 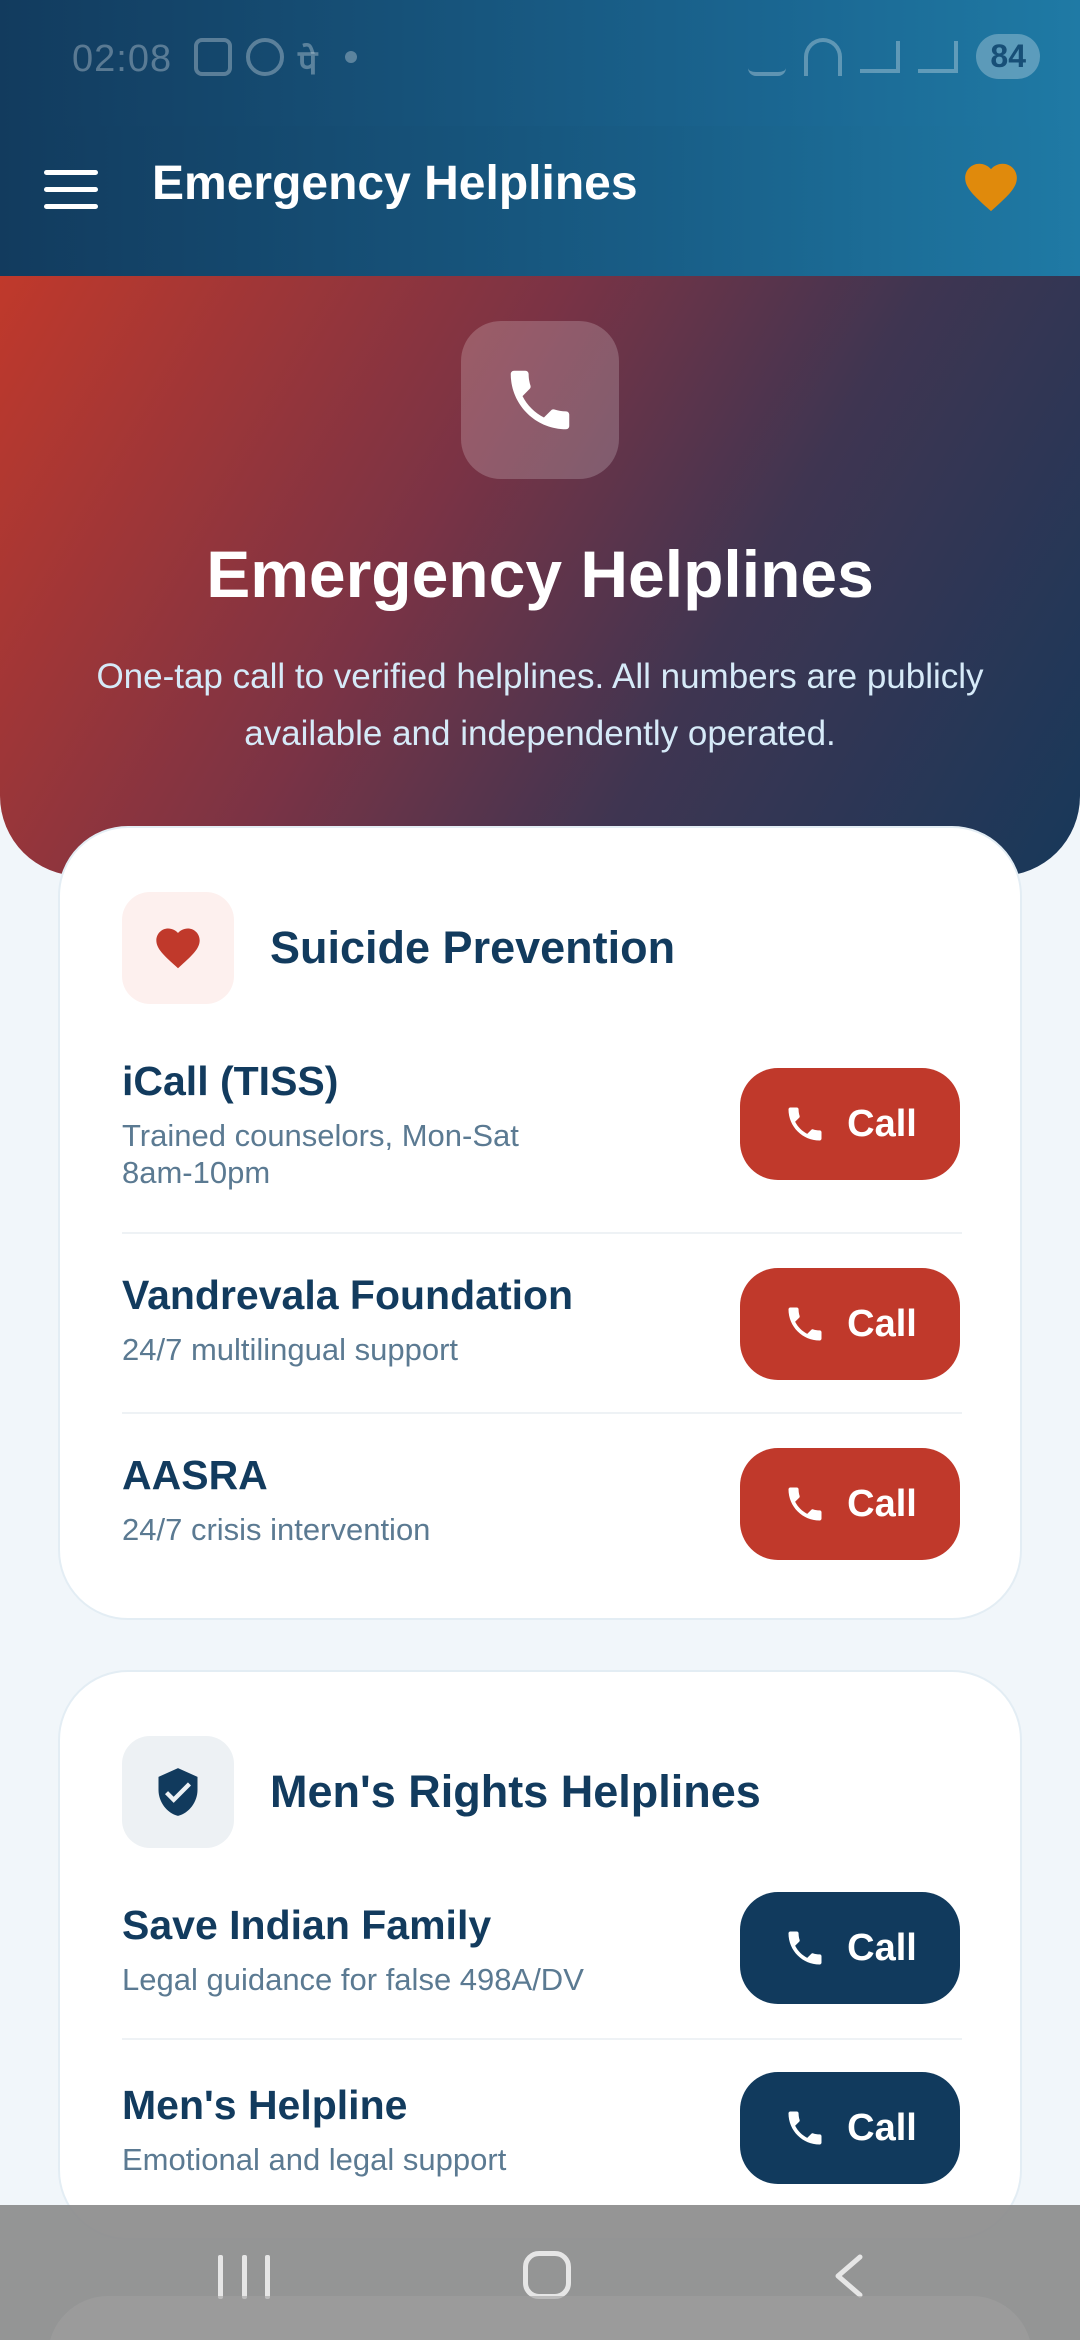 What do you see at coordinates (515, 1791) in the screenshot?
I see `section-title: Men's Rights Helplines` at bounding box center [515, 1791].